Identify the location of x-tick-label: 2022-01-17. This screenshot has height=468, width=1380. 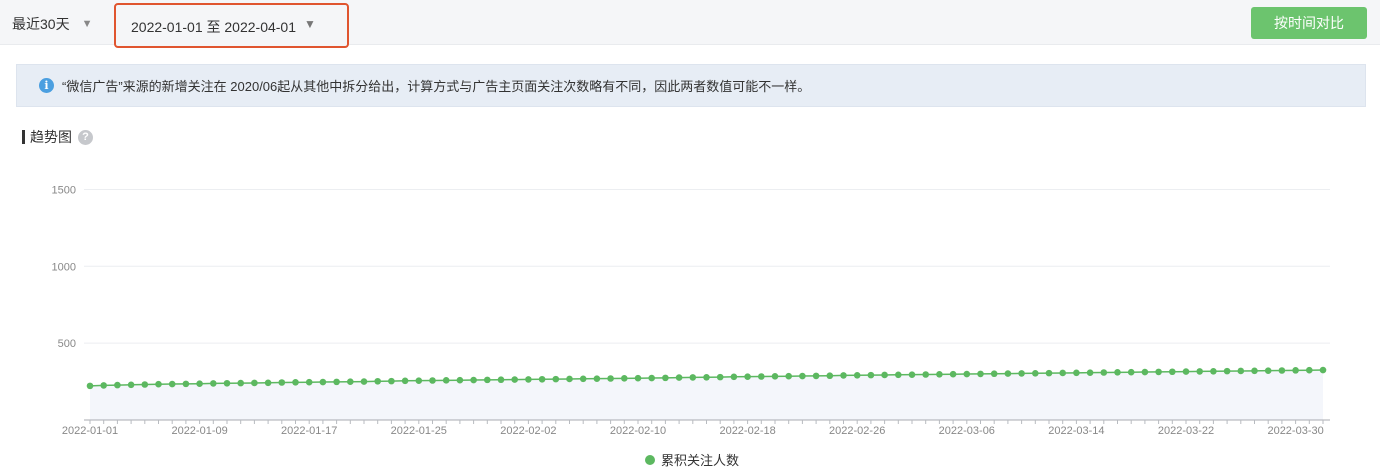
(309, 431).